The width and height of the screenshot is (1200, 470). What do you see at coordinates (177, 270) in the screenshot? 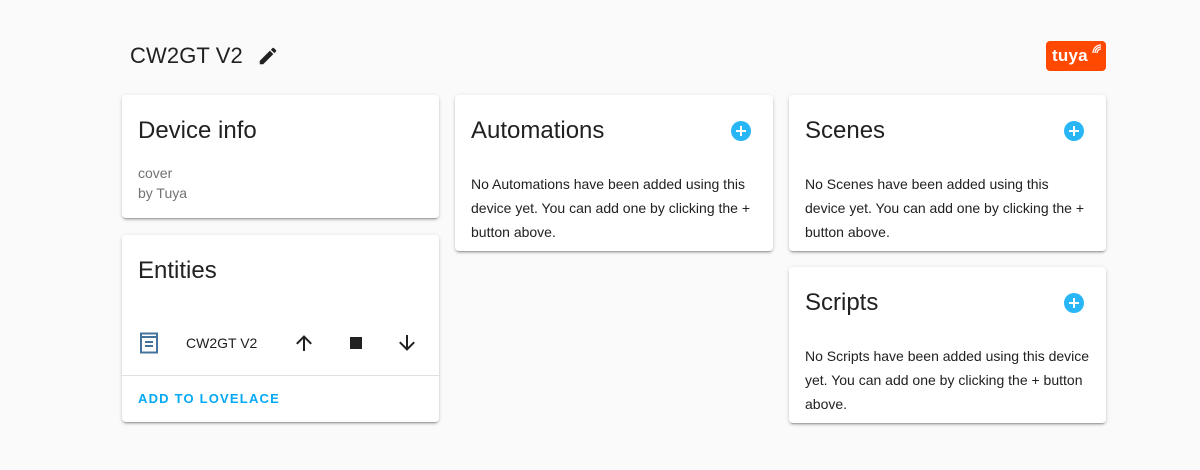
I see `entities-title: Entities` at bounding box center [177, 270].